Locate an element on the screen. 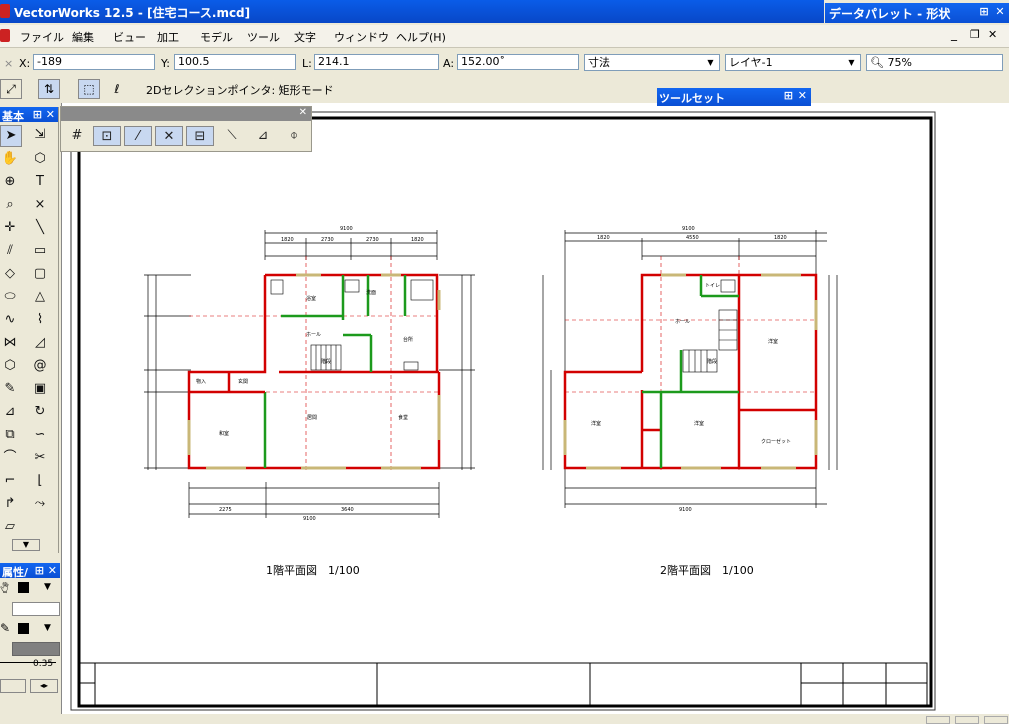 The image size is (1009, 724). rectangle-tool-icon: ▭ is located at coordinates (40, 251).